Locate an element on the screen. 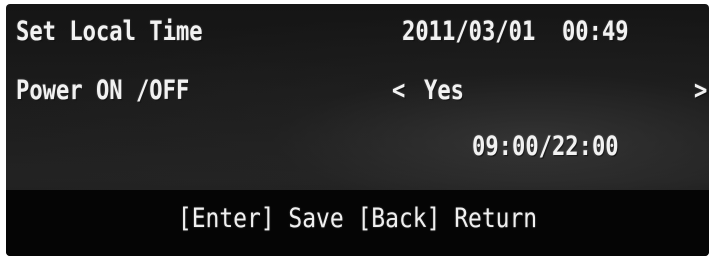  power-on-off-value: Yes is located at coordinates (444, 91).